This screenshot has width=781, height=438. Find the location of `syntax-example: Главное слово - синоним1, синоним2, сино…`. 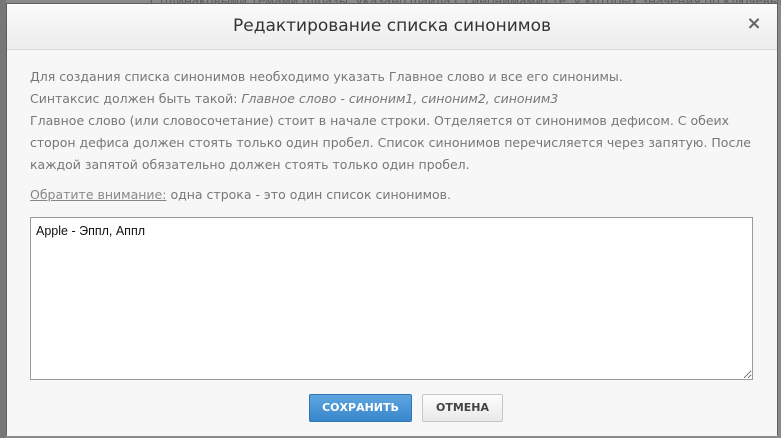

syntax-example: Главное слово - синоним1, синоним2, сино… is located at coordinates (400, 98).